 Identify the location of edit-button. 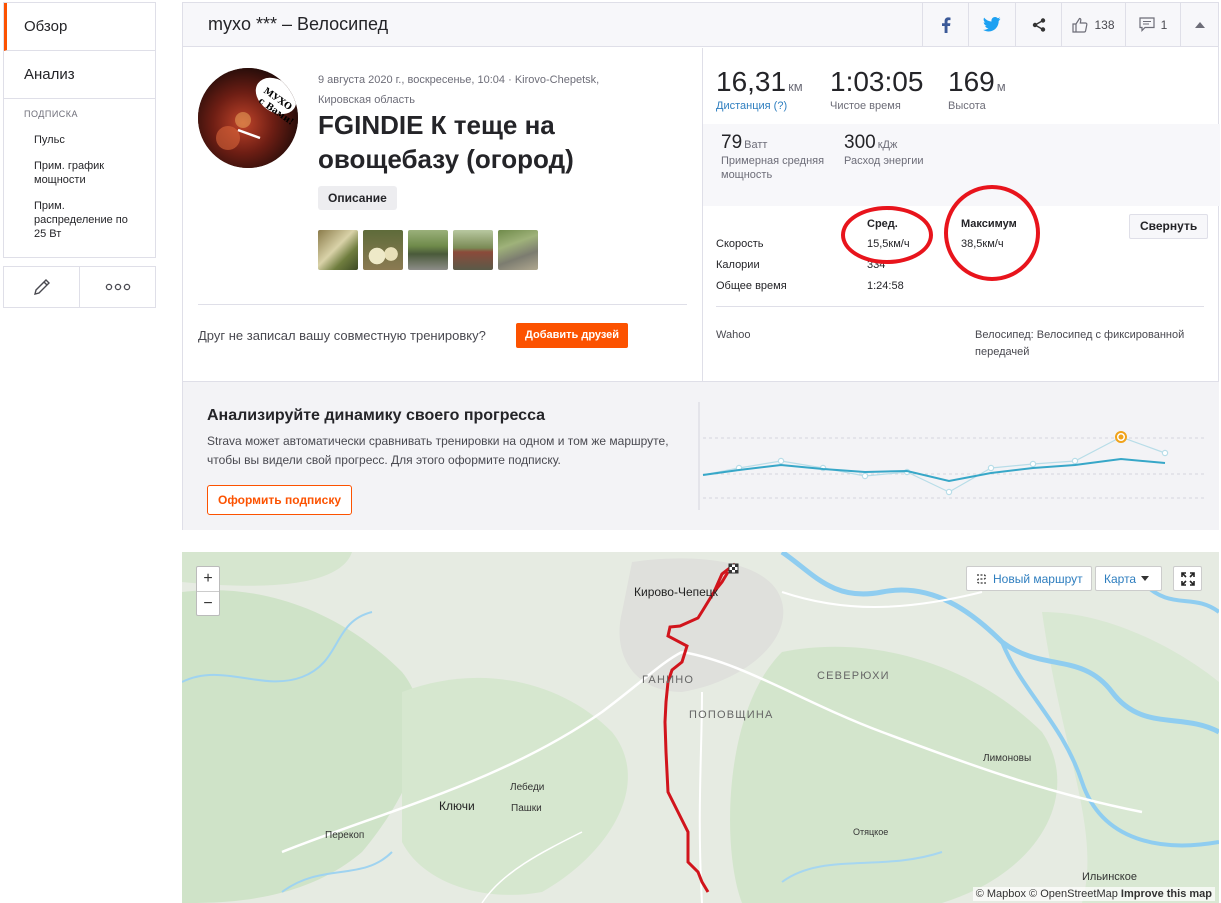
(41, 287).